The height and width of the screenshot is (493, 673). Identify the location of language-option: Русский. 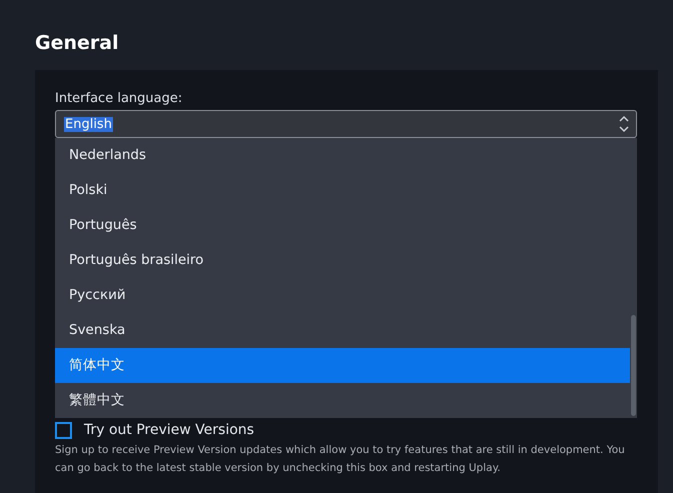
(342, 295).